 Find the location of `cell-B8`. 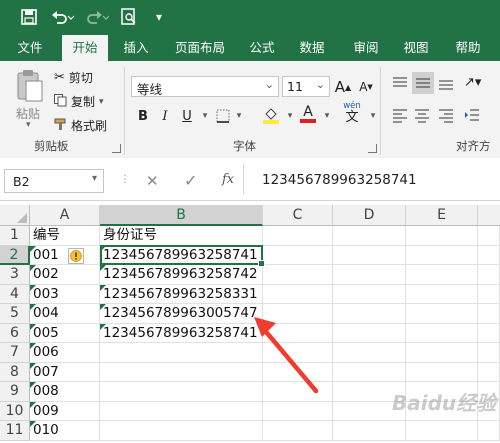

cell-B8 is located at coordinates (181, 372).